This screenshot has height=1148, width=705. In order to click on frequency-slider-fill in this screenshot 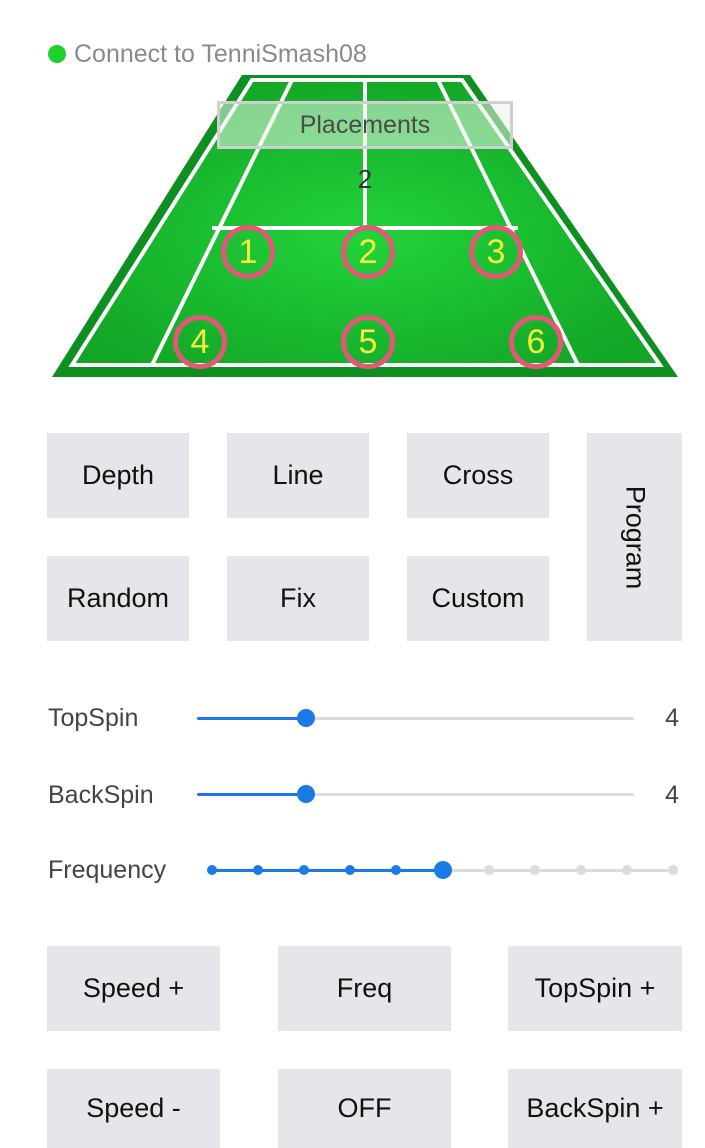, I will do `click(327, 870)`.